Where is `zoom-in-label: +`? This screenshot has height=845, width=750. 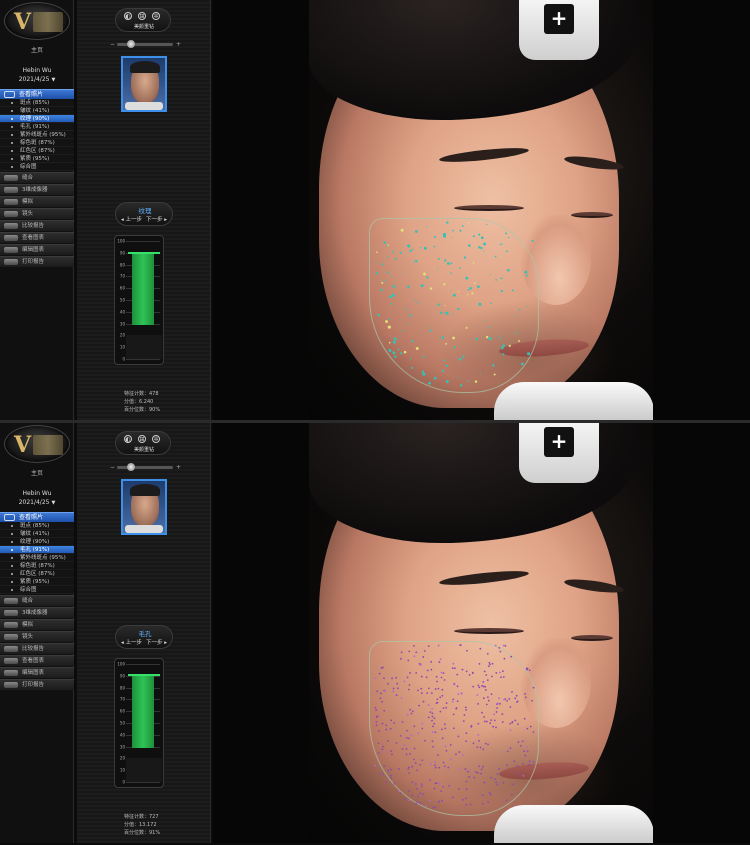 zoom-in-label: + is located at coordinates (179, 44).